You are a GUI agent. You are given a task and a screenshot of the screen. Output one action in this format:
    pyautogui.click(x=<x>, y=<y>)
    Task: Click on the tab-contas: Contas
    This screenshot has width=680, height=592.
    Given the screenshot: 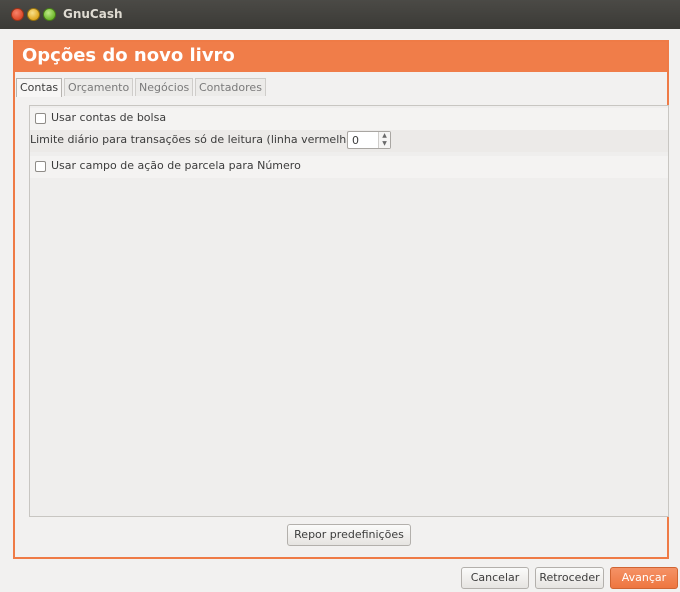 What is the action you would take?
    pyautogui.click(x=39, y=87)
    